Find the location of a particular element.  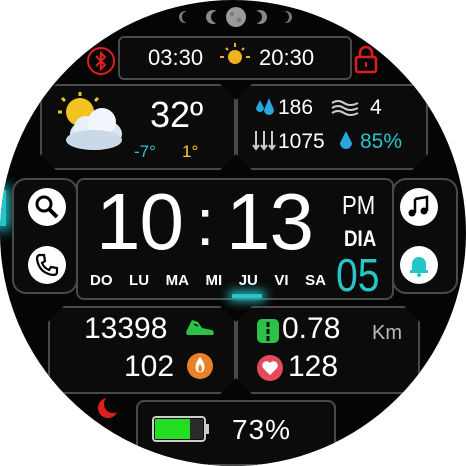

distance-unit: Km is located at coordinates (387, 333).